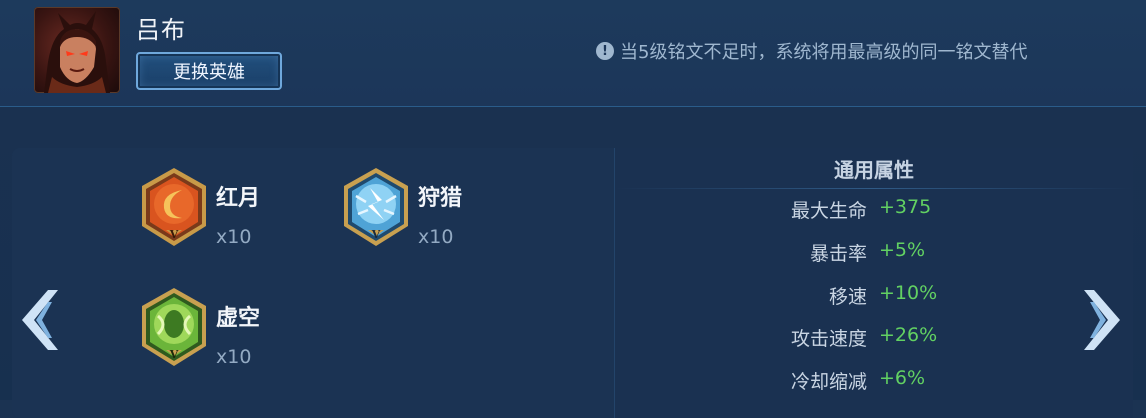 The width and height of the screenshot is (1146, 418). What do you see at coordinates (874, 188) in the screenshot?
I see `divider` at bounding box center [874, 188].